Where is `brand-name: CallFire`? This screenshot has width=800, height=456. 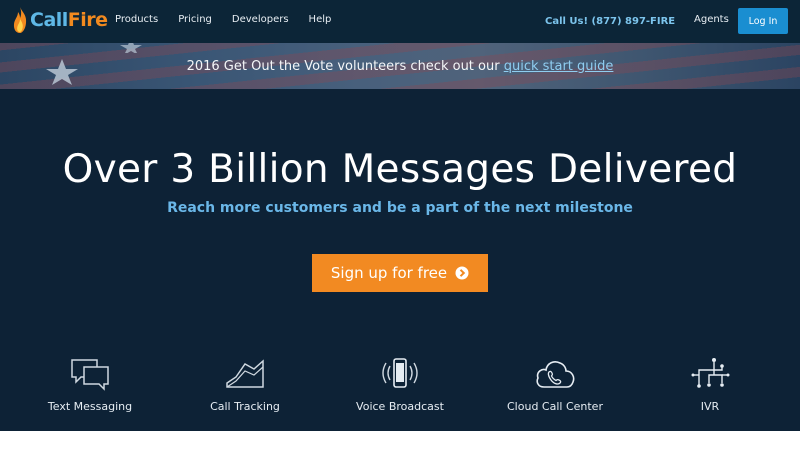
brand-name: CallFire is located at coordinates (69, 20).